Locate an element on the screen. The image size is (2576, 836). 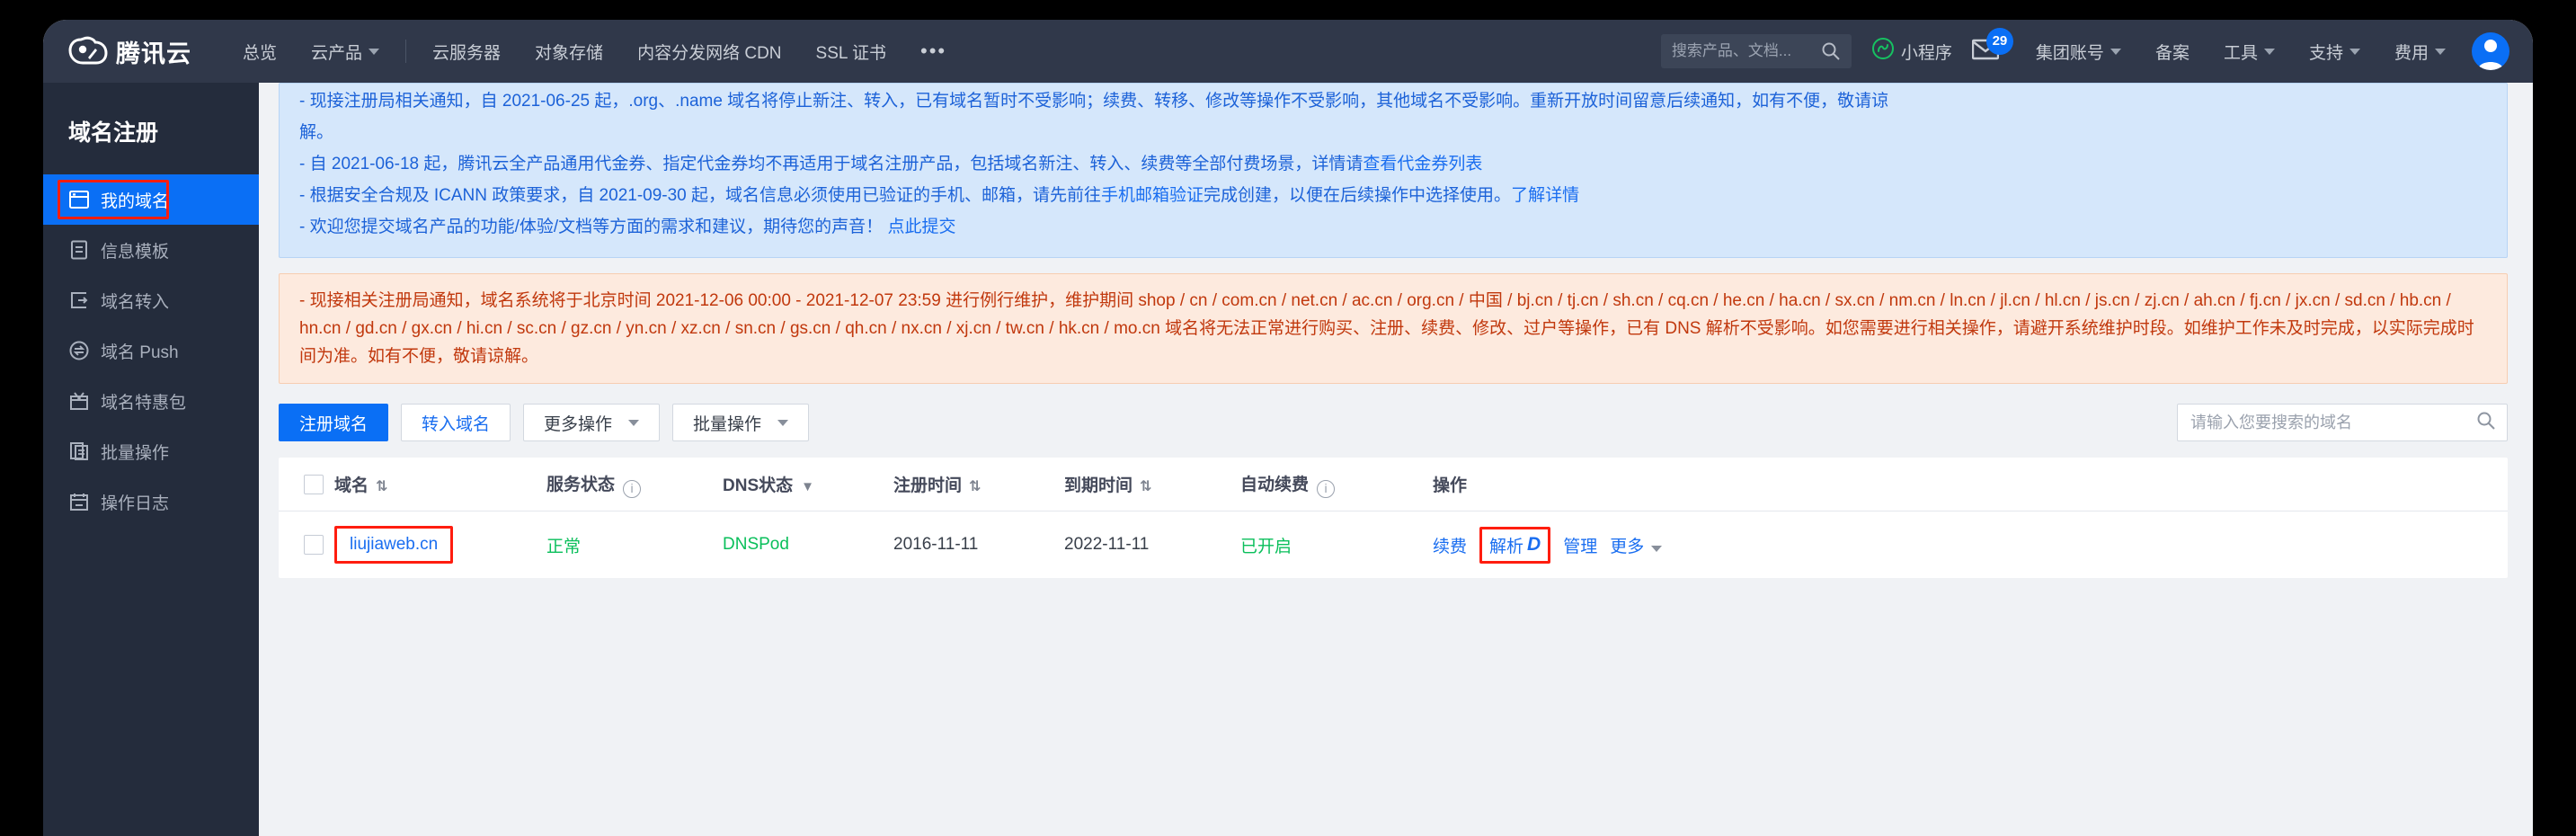
register-domain-button: 注册域名 is located at coordinates (334, 422).